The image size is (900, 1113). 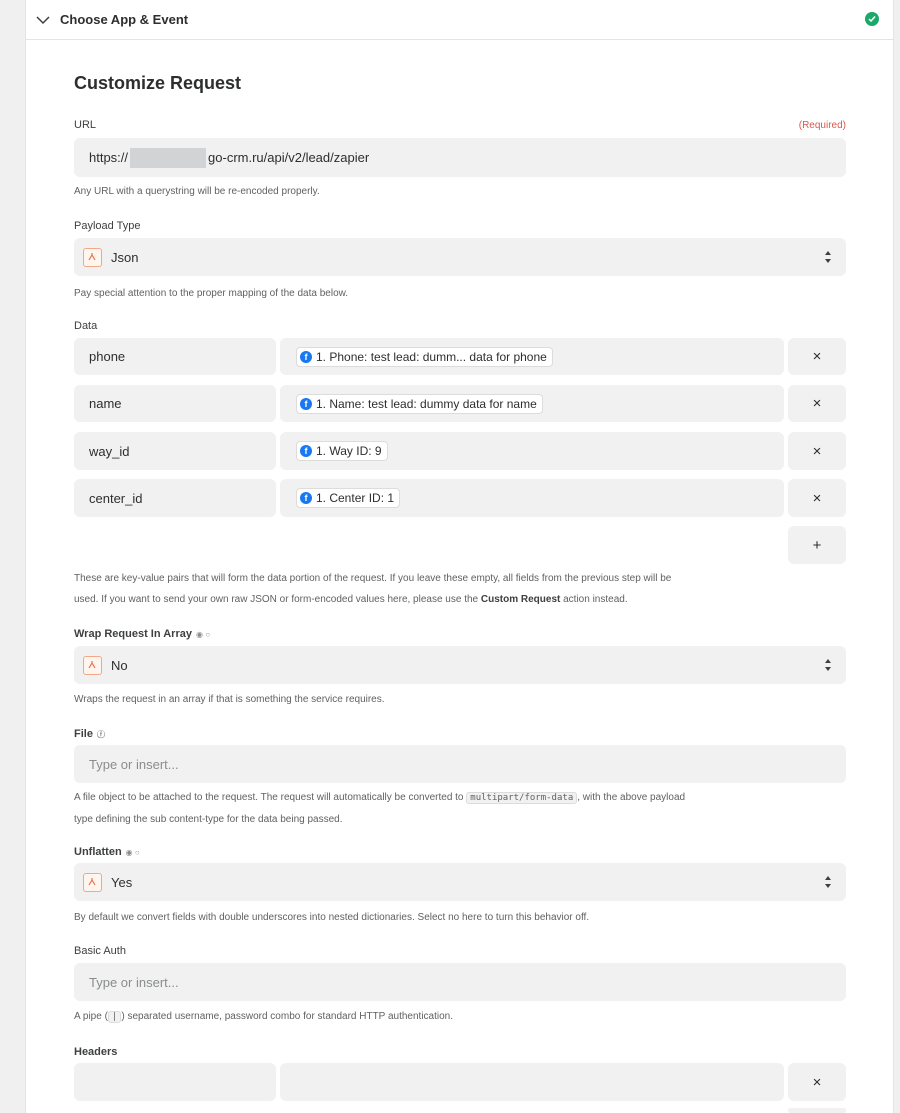 I want to click on unflatten-label-text: Unflatten, so click(x=98, y=852).